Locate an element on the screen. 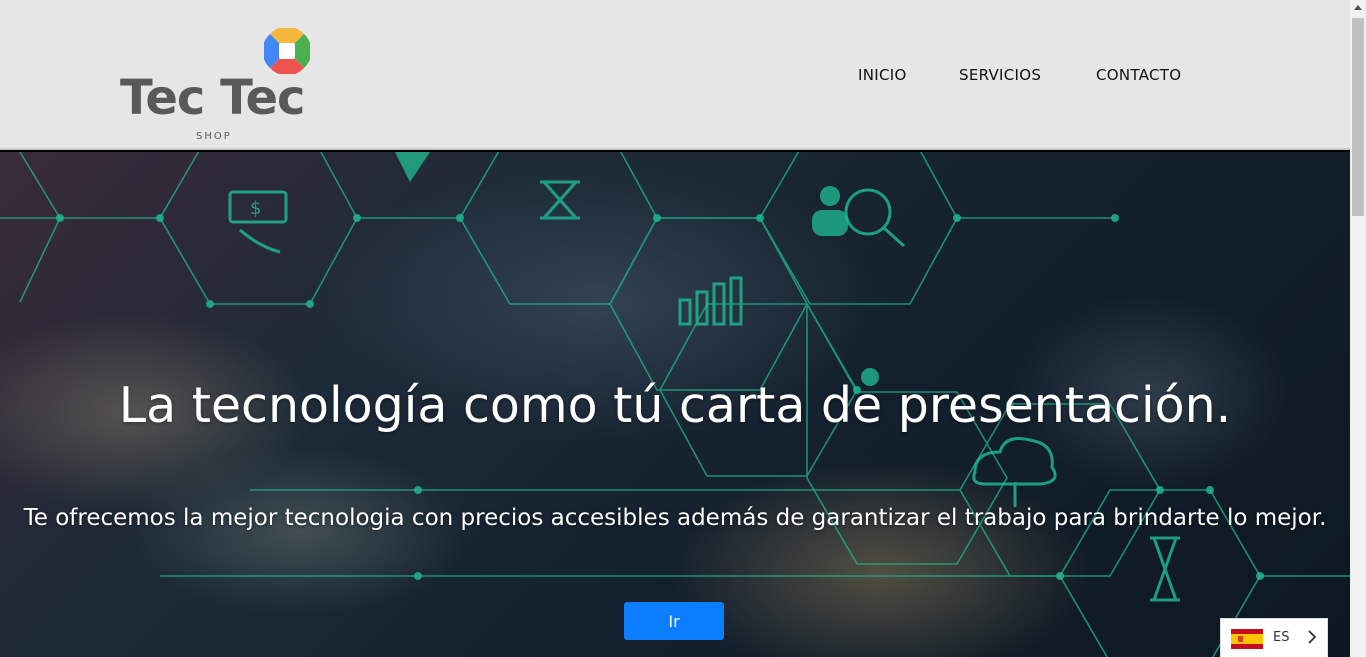  brand-name: Tec Tec is located at coordinates (212, 98).